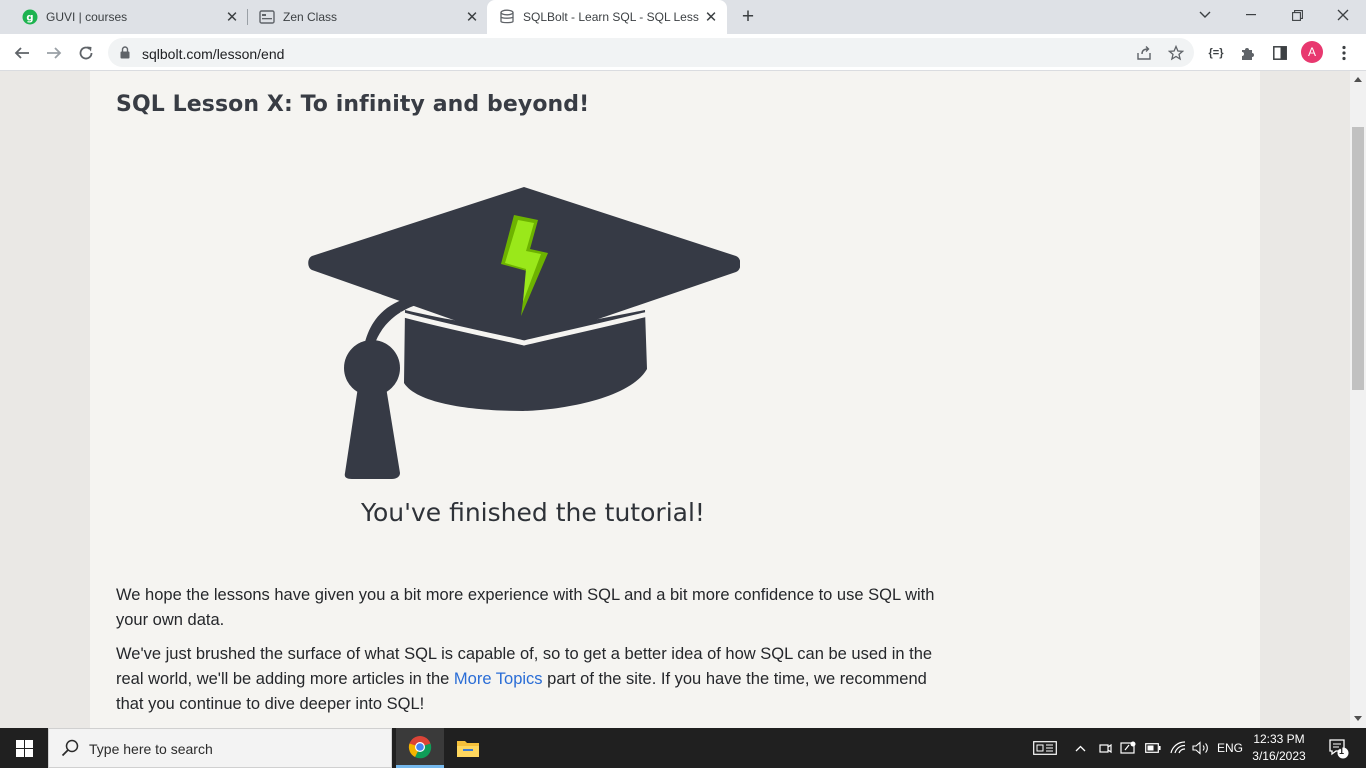  I want to click on extensions-puzzle-icon, so click(1248, 53).